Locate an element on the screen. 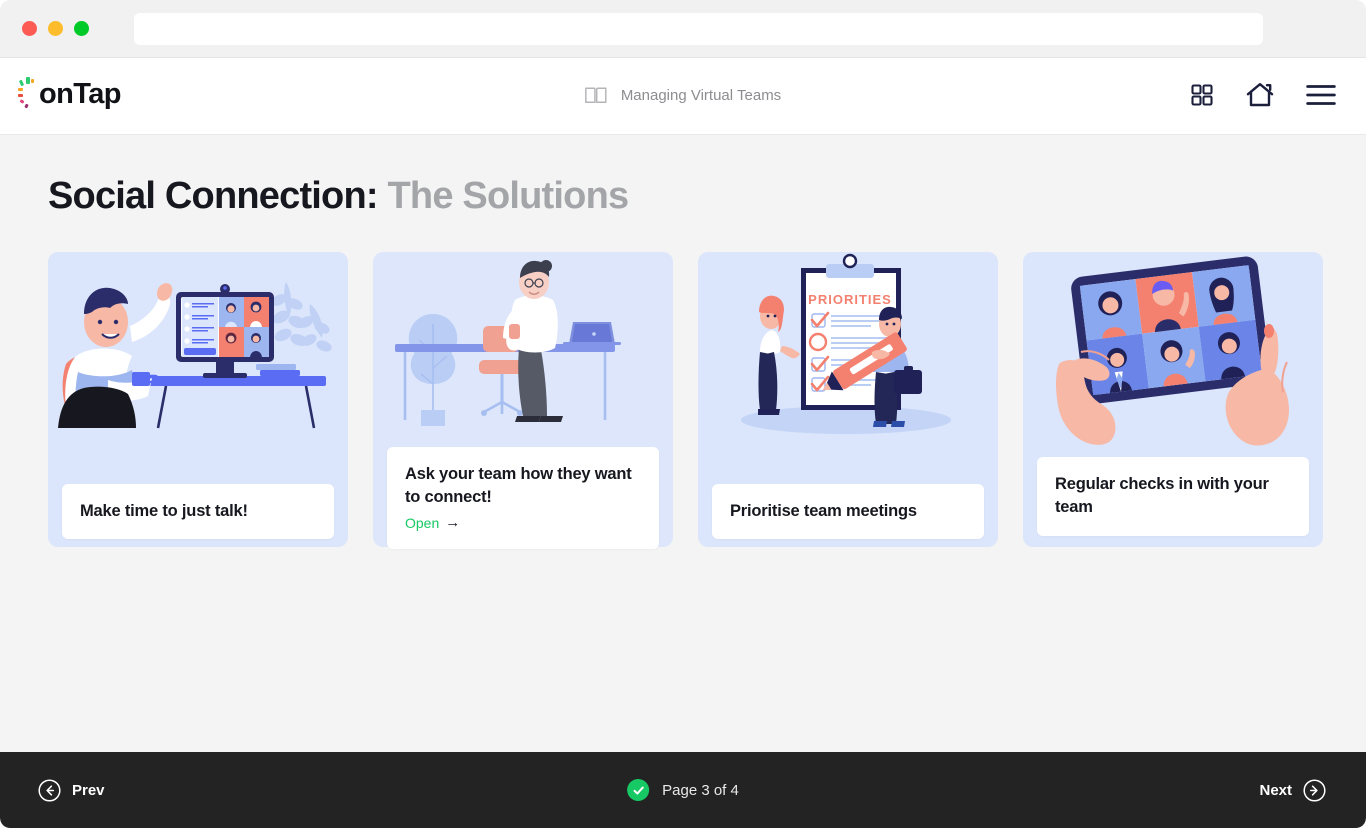 Image resolution: width=1366 pixels, height=828 pixels. logo-text: onTap is located at coordinates (80, 94).